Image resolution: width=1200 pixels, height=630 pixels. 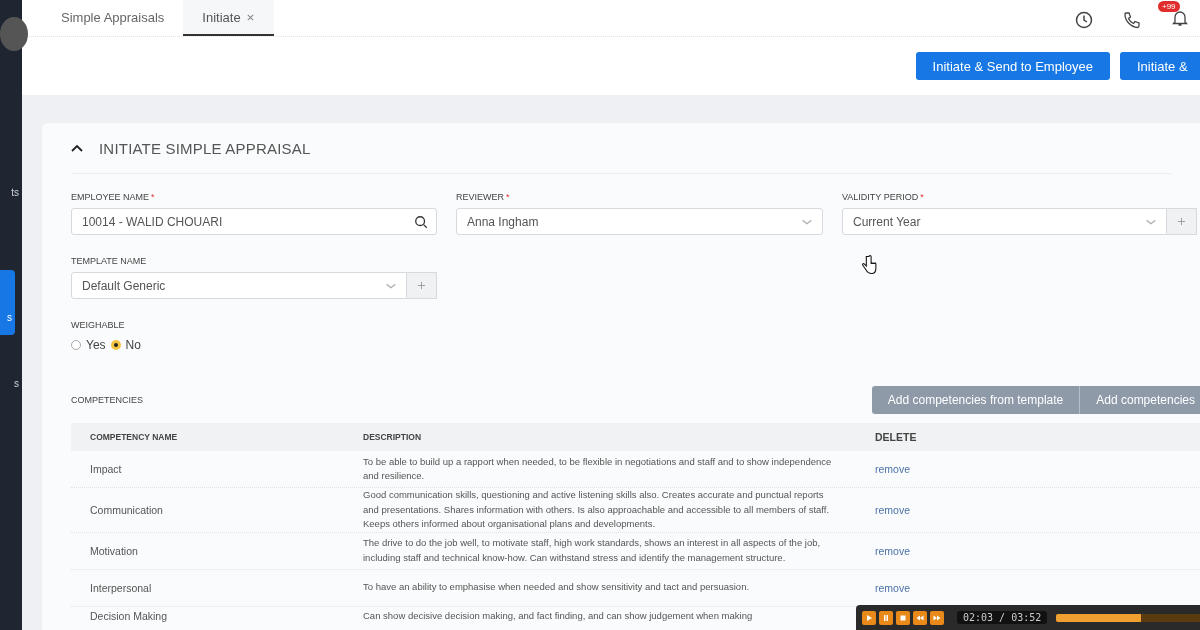 What do you see at coordinates (114, 550) in the screenshot?
I see `table-cell-text: Motivation` at bounding box center [114, 550].